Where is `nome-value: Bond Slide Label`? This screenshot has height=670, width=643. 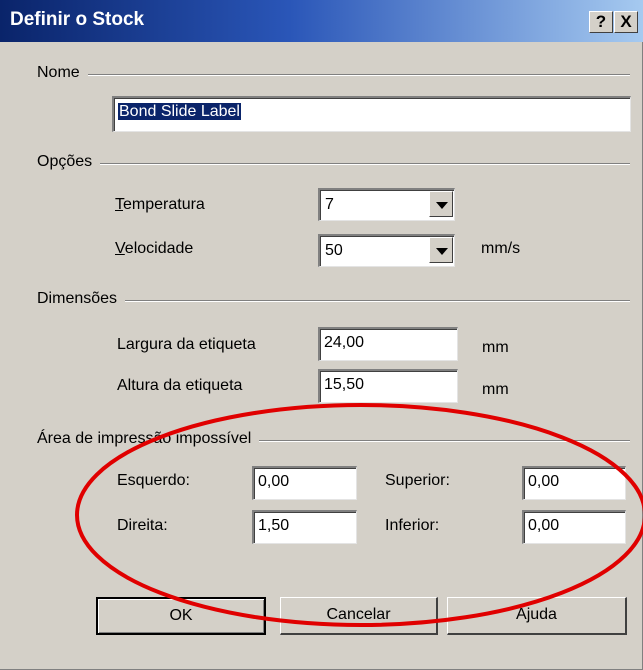 nome-value: Bond Slide Label is located at coordinates (179, 111).